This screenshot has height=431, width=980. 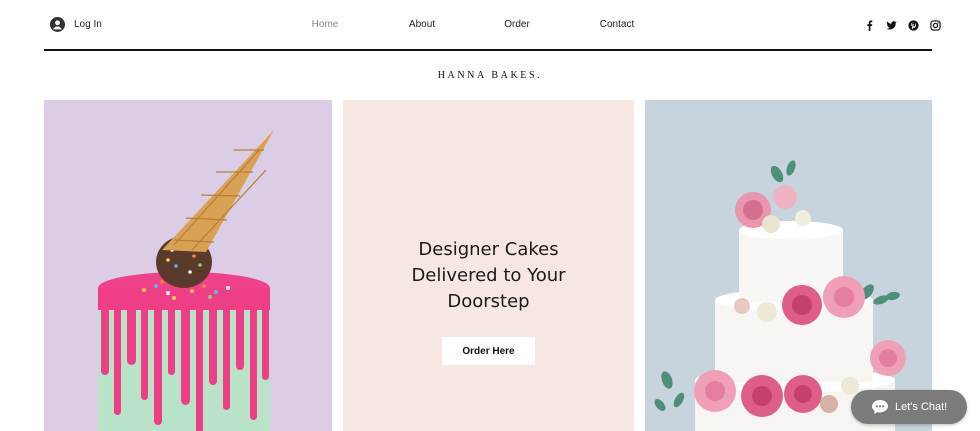 I want to click on nav-about: About, so click(x=422, y=24).